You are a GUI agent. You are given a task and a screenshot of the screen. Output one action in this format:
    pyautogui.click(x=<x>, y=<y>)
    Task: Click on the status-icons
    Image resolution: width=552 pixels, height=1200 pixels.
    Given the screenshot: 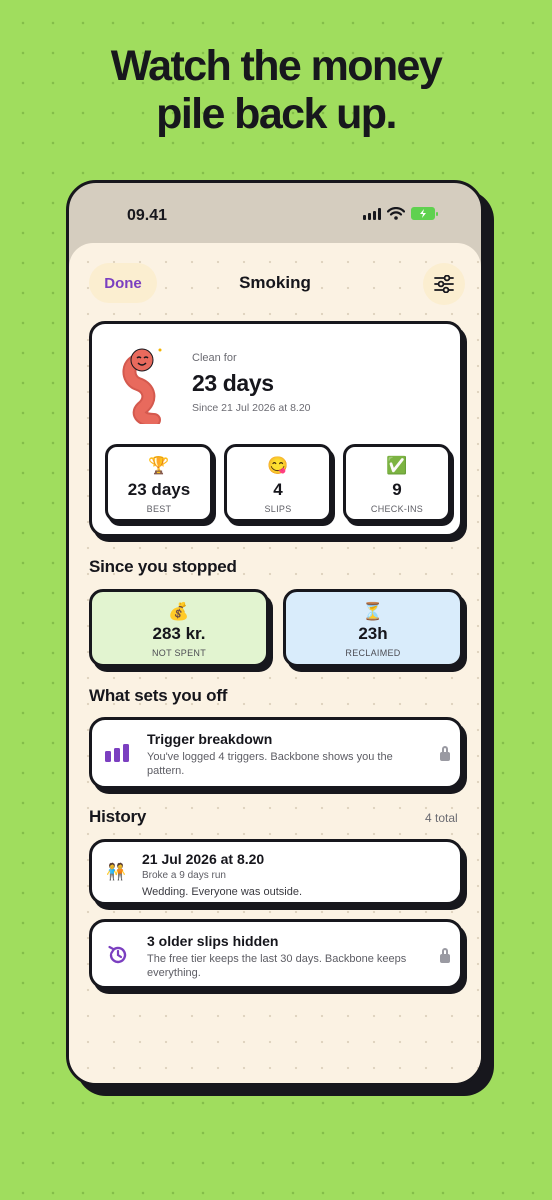 What is the action you would take?
    pyautogui.click(x=400, y=213)
    